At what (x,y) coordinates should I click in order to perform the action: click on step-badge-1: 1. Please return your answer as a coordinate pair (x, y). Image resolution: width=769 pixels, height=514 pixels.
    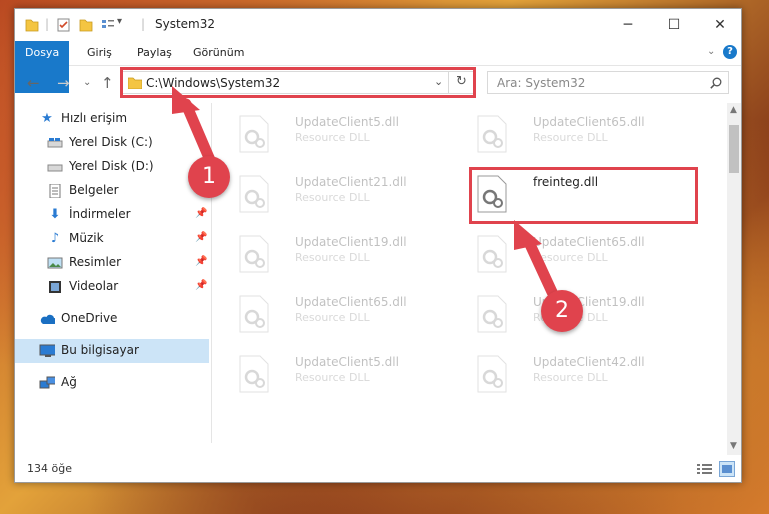
    Looking at the image, I should click on (209, 177).